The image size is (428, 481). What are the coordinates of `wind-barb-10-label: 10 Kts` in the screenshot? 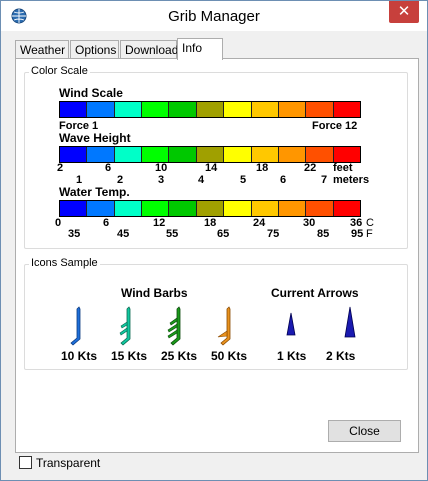 It's located at (79, 356).